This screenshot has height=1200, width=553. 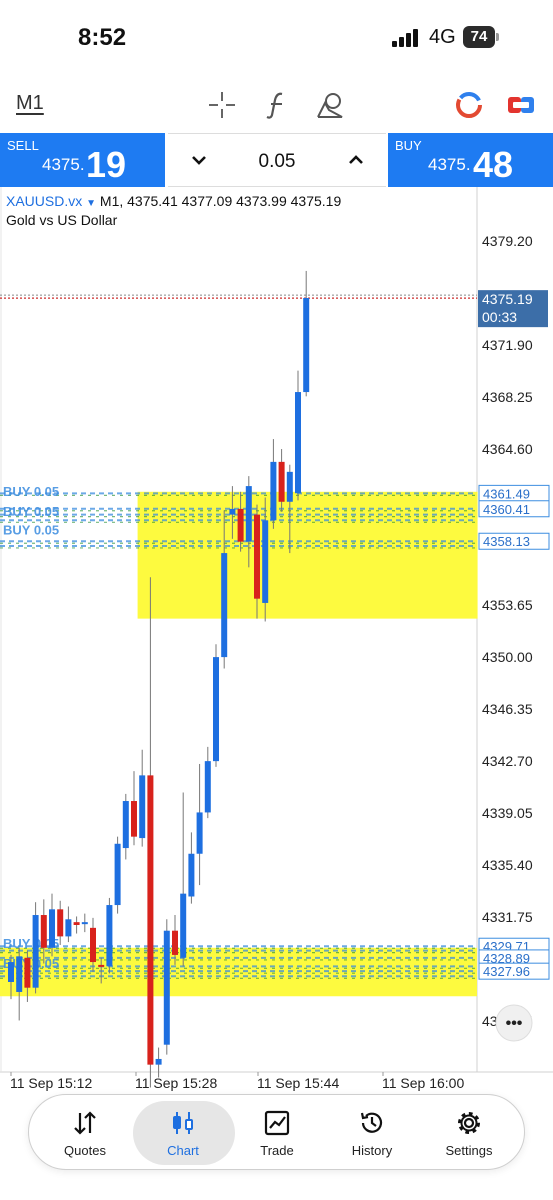 I want to click on order-price-label: 4361.49, so click(x=506, y=493).